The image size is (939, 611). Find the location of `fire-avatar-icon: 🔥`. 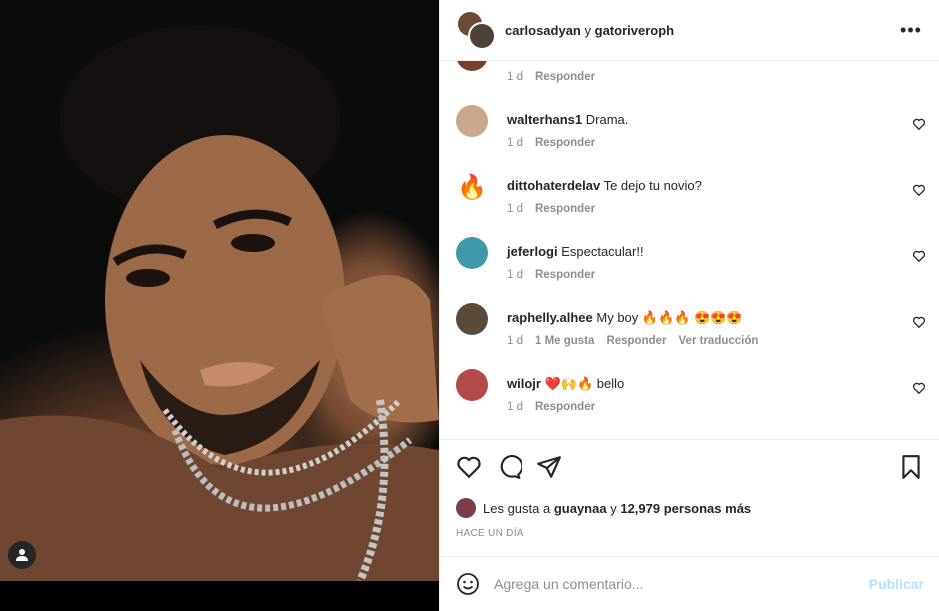

fire-avatar-icon: 🔥 is located at coordinates (472, 187).